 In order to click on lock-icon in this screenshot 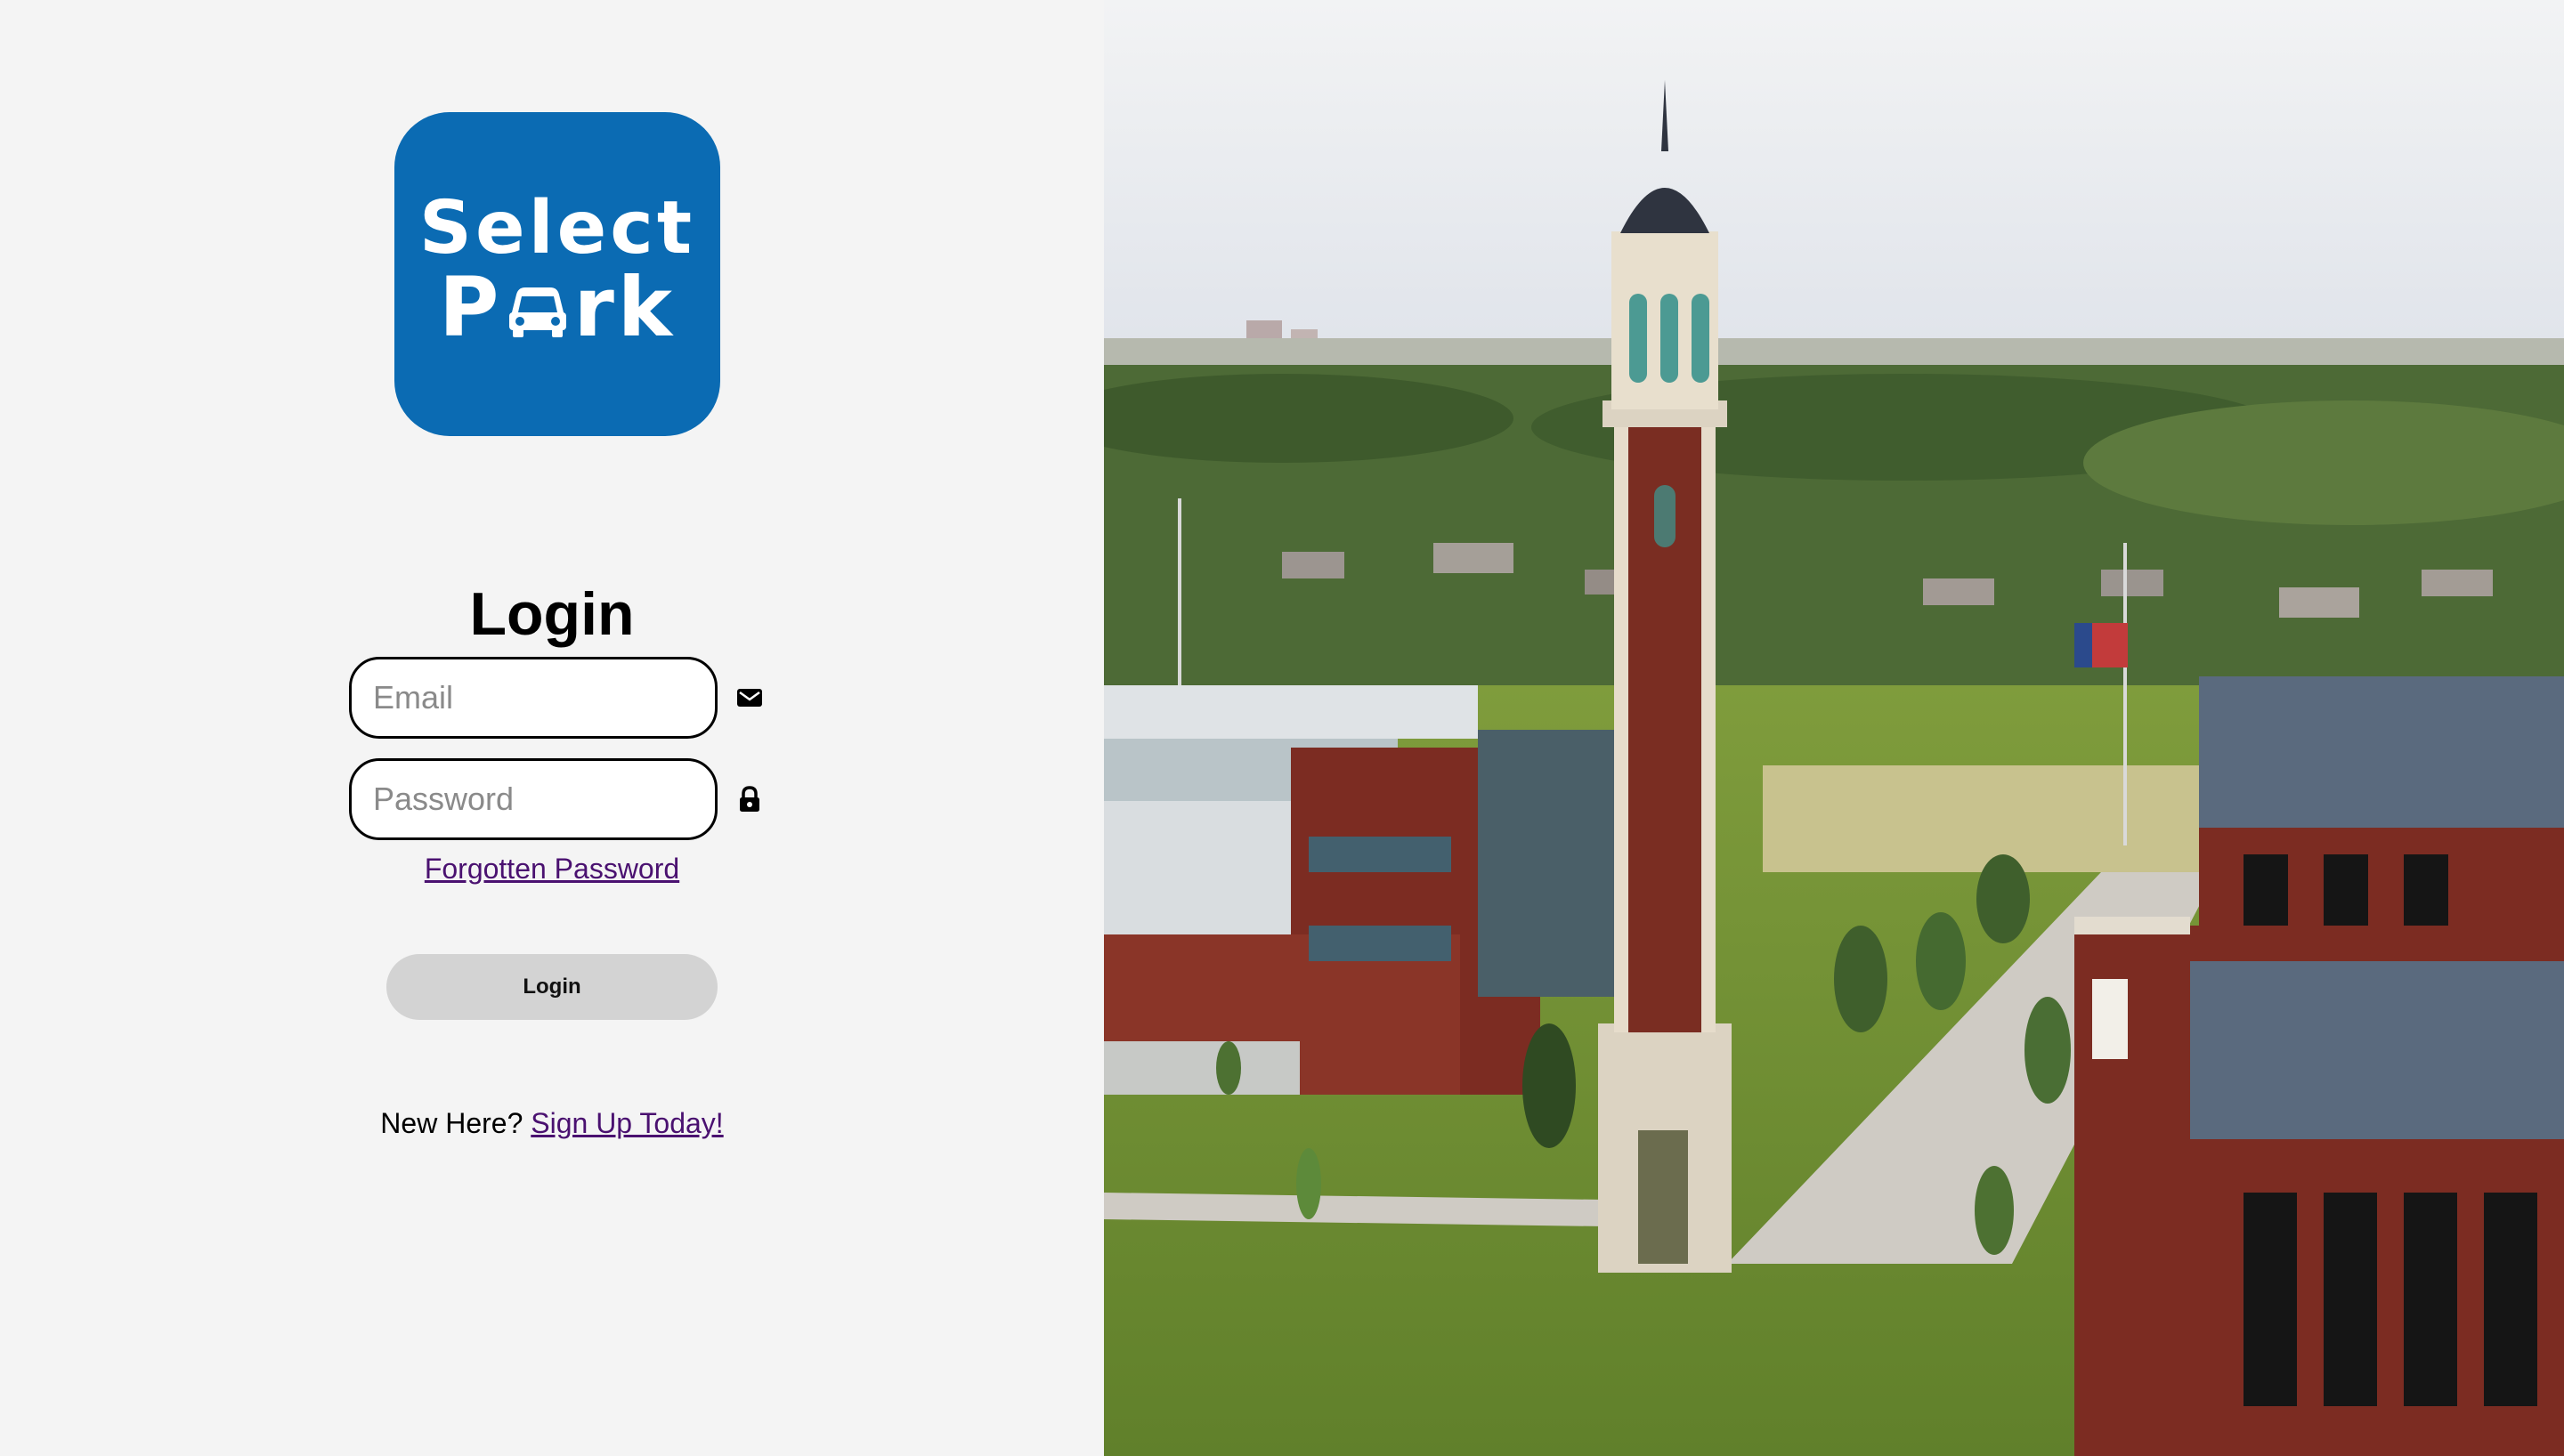, I will do `click(749, 799)`.